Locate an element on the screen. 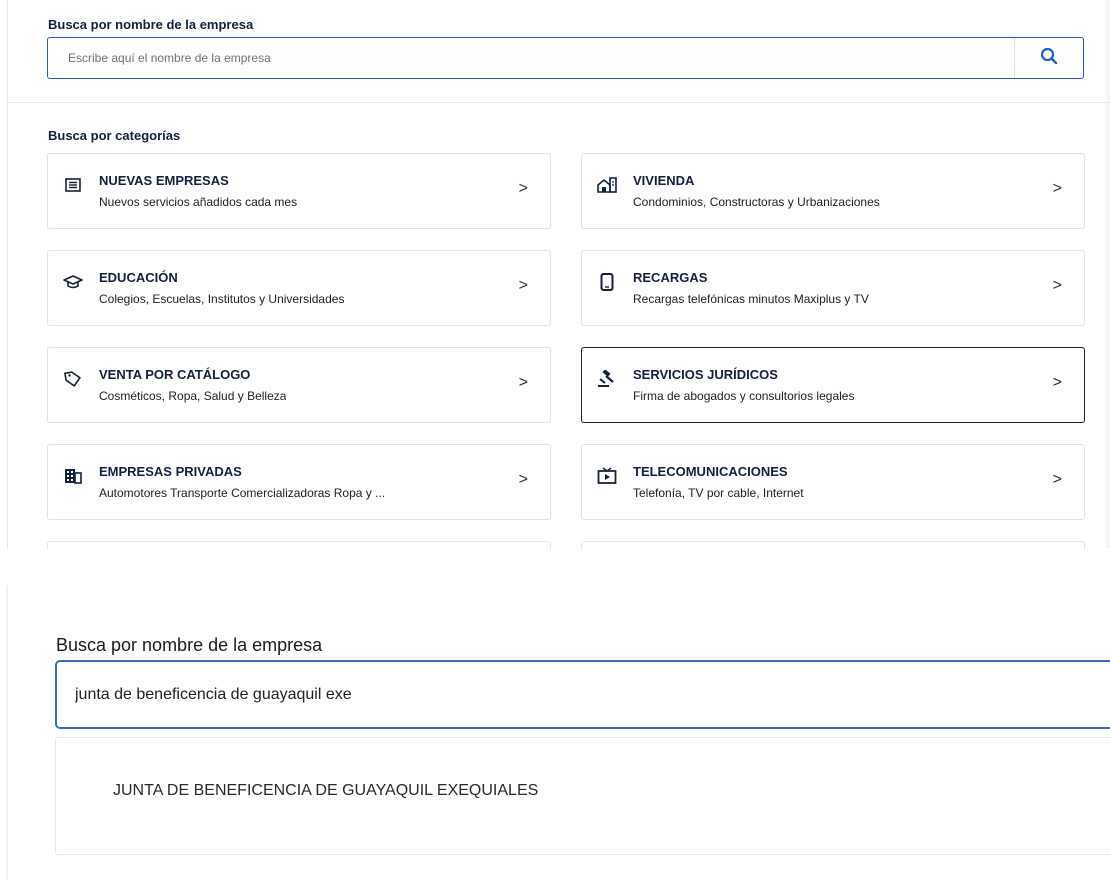 Image resolution: width=1110 pixels, height=879 pixels. office-building-icon is located at coordinates (73, 476).